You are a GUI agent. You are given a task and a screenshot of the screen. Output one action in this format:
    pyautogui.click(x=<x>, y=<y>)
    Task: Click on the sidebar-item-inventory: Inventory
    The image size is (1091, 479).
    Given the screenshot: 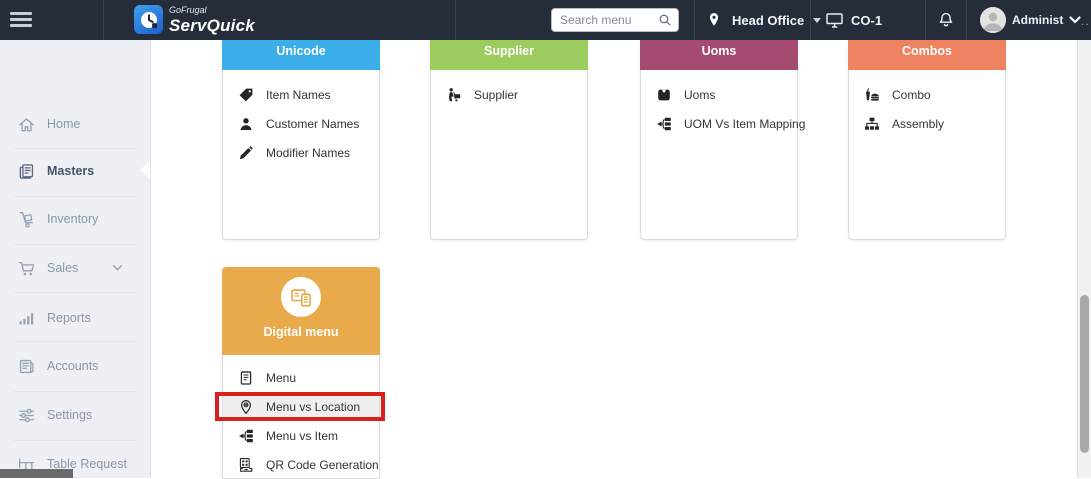 What is the action you would take?
    pyautogui.click(x=75, y=219)
    